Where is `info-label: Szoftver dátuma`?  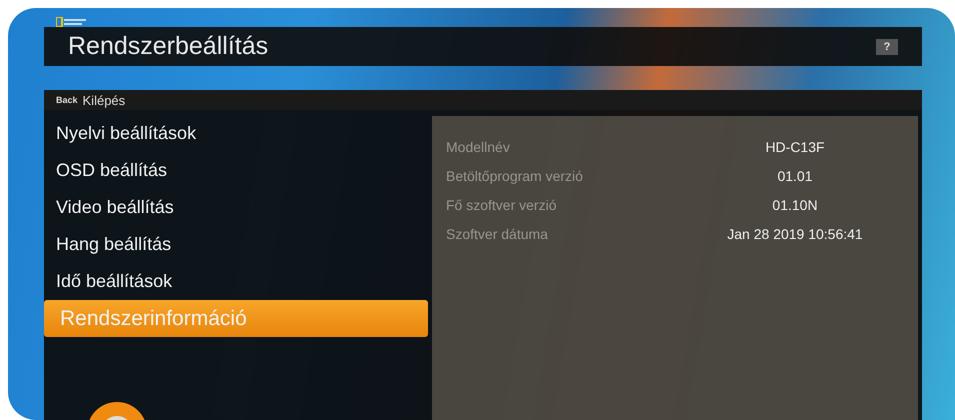 info-label: Szoftver dátuma is located at coordinates (497, 234).